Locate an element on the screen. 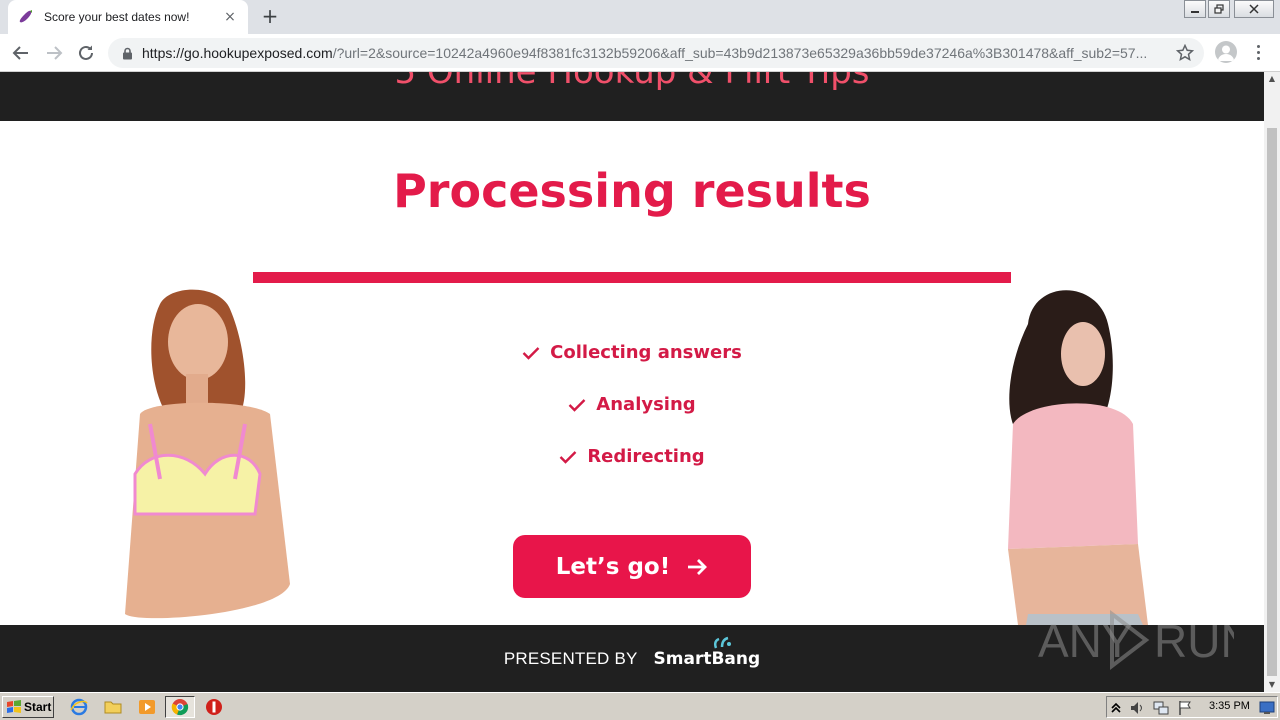 The width and height of the screenshot is (1280, 720). internet-explorer-icon is located at coordinates (79, 707).